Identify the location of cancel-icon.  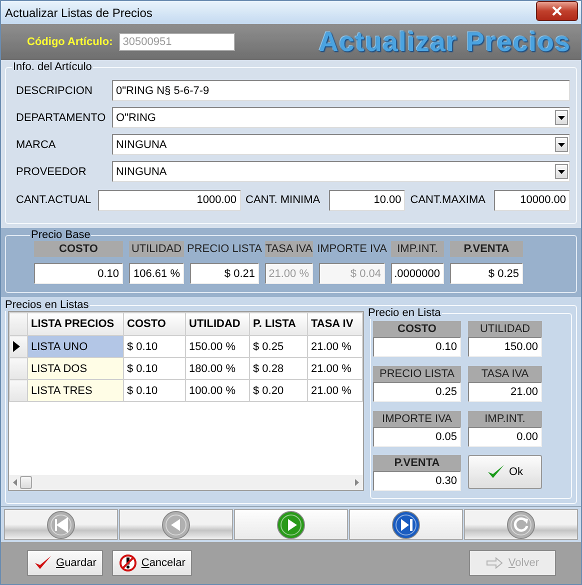
(128, 563).